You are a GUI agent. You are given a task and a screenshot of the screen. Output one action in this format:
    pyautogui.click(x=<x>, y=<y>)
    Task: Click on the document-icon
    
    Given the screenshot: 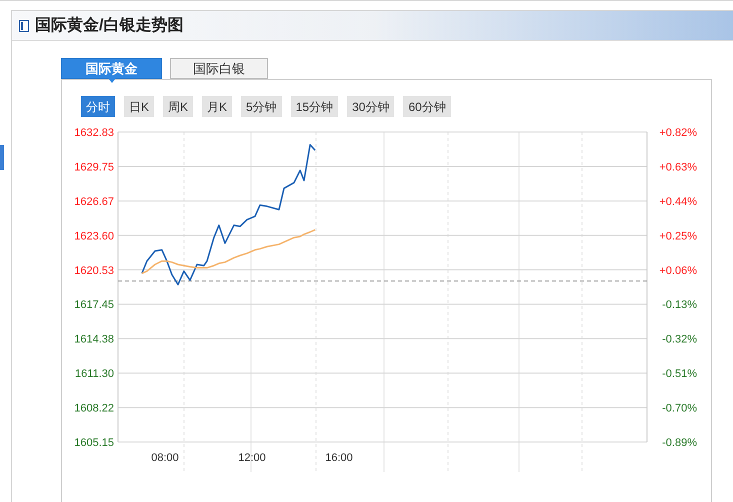 What is the action you would take?
    pyautogui.click(x=24, y=26)
    